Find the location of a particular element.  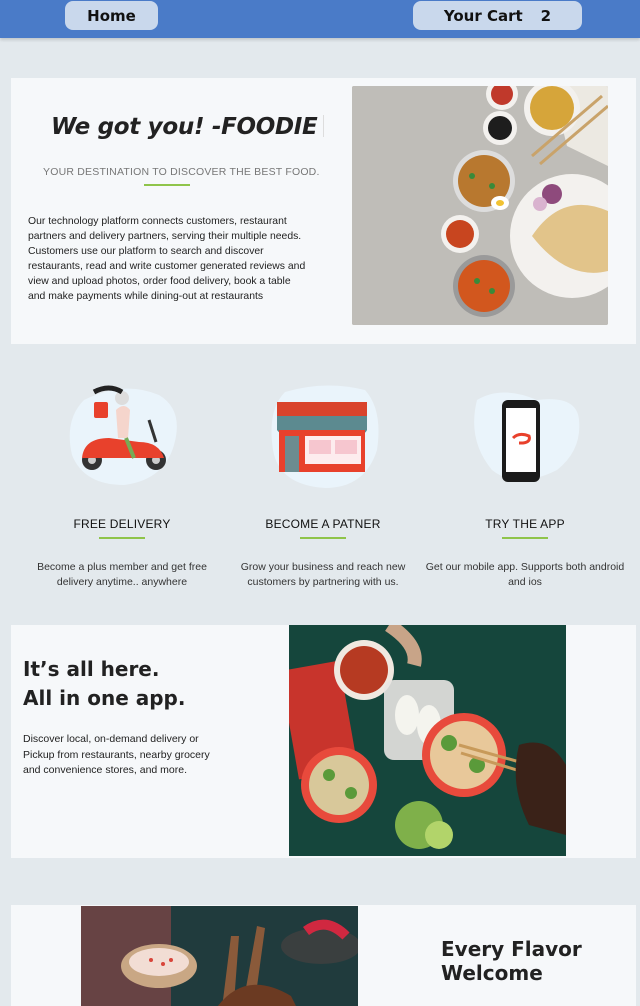

hero-title: We got you! -FOODIE is located at coordinates (188, 127).